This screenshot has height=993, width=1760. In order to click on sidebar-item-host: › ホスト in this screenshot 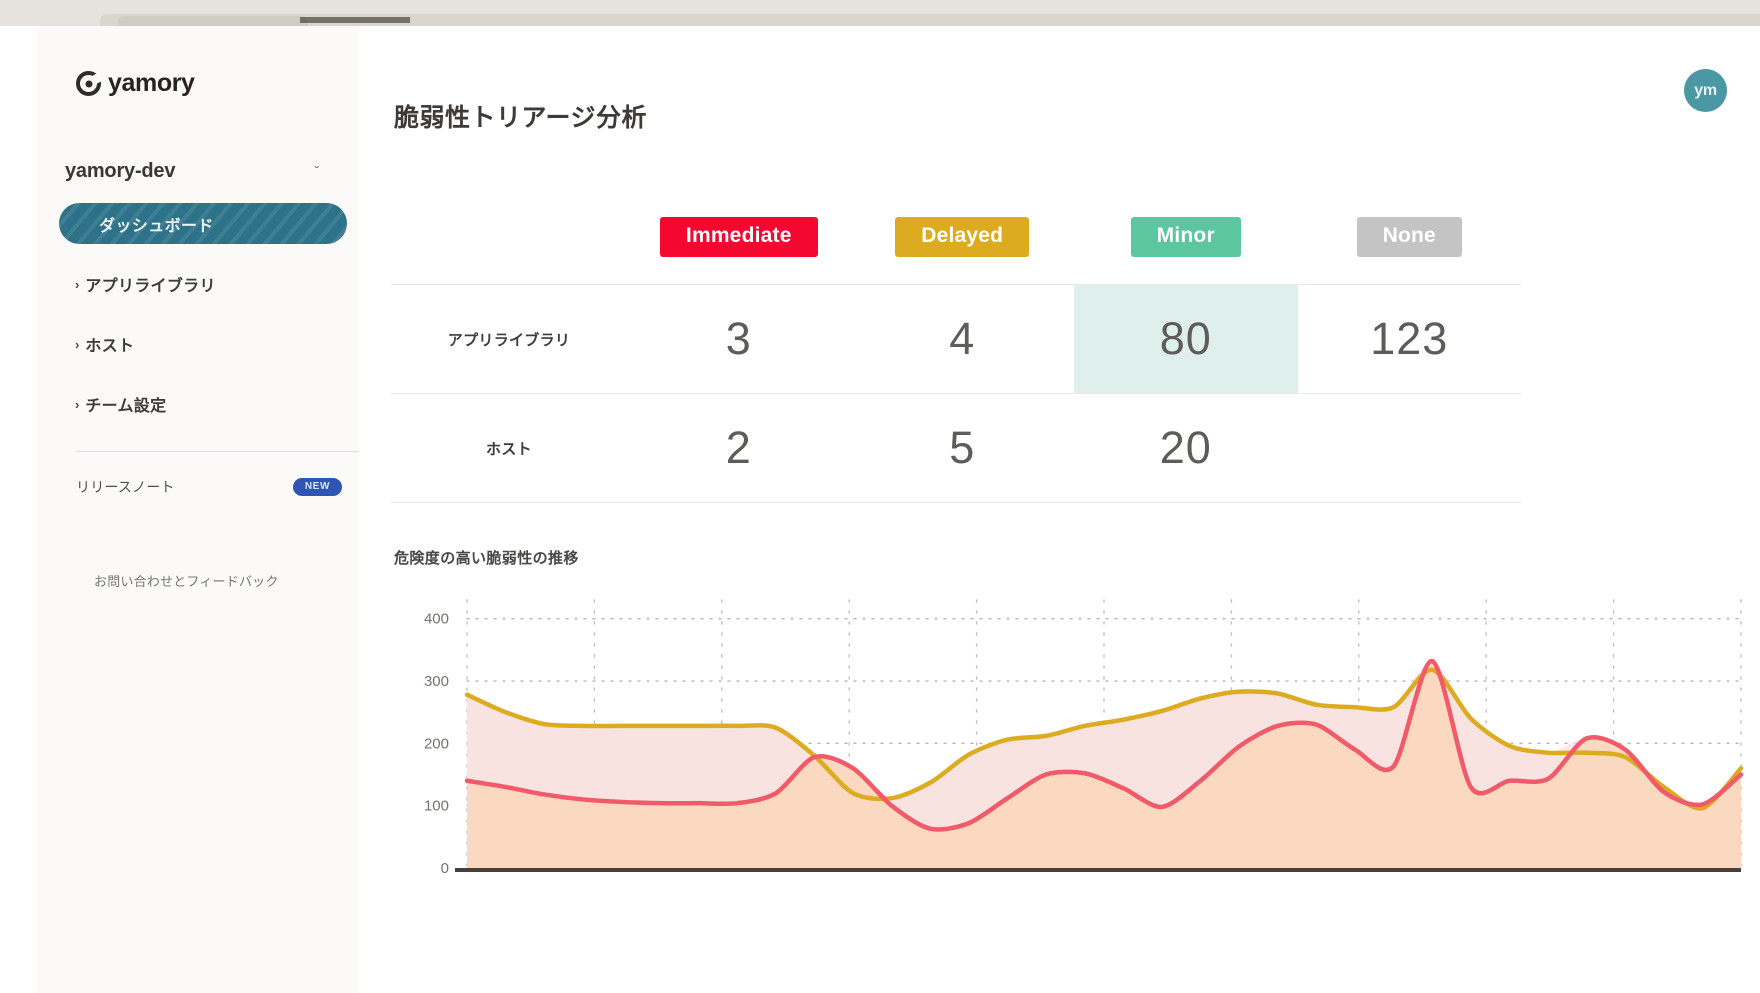, I will do `click(203, 344)`.